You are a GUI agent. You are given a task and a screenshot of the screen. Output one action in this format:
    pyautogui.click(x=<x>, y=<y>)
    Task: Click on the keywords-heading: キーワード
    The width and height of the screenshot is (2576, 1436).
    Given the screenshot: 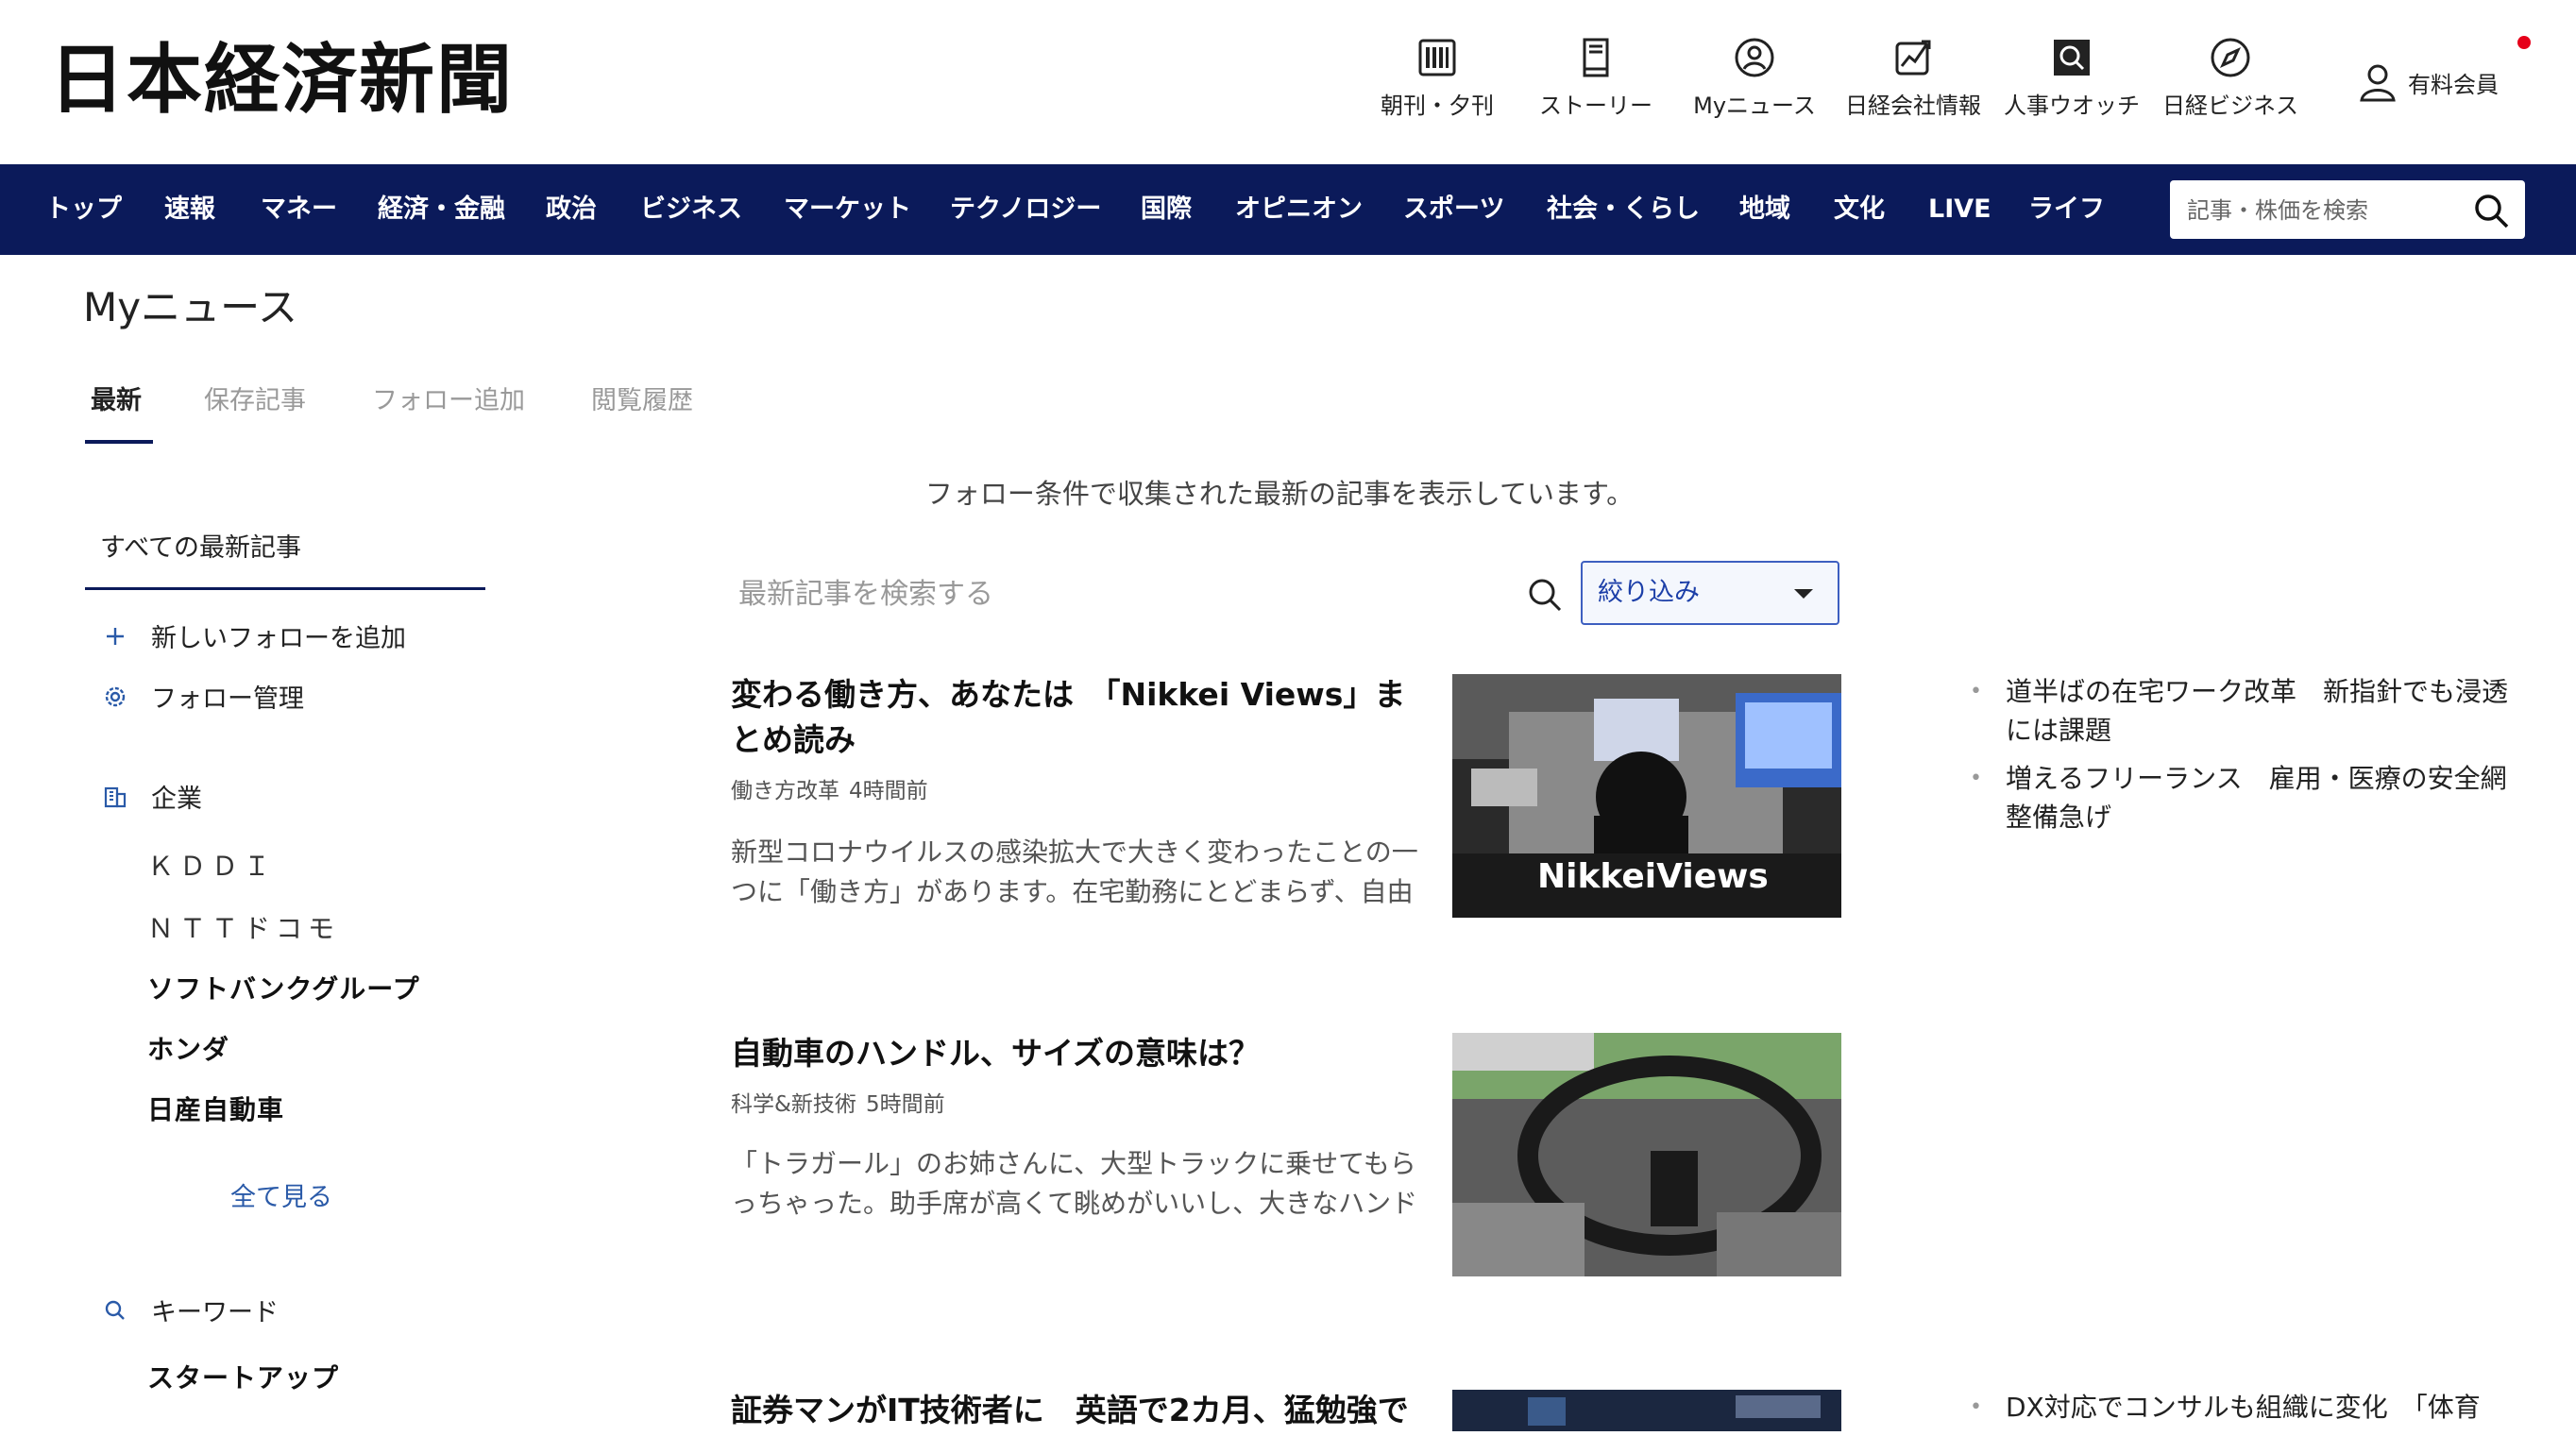 What is the action you would take?
    pyautogui.click(x=190, y=1310)
    